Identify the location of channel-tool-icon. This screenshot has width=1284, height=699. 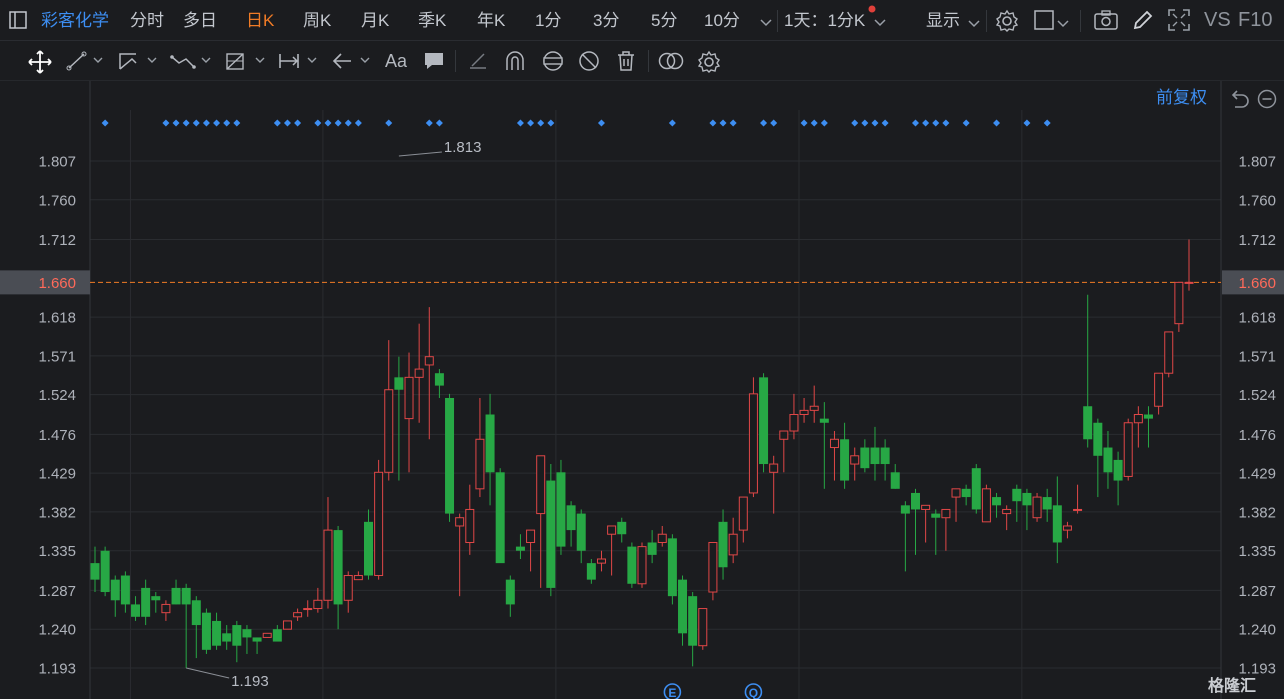
(139, 63).